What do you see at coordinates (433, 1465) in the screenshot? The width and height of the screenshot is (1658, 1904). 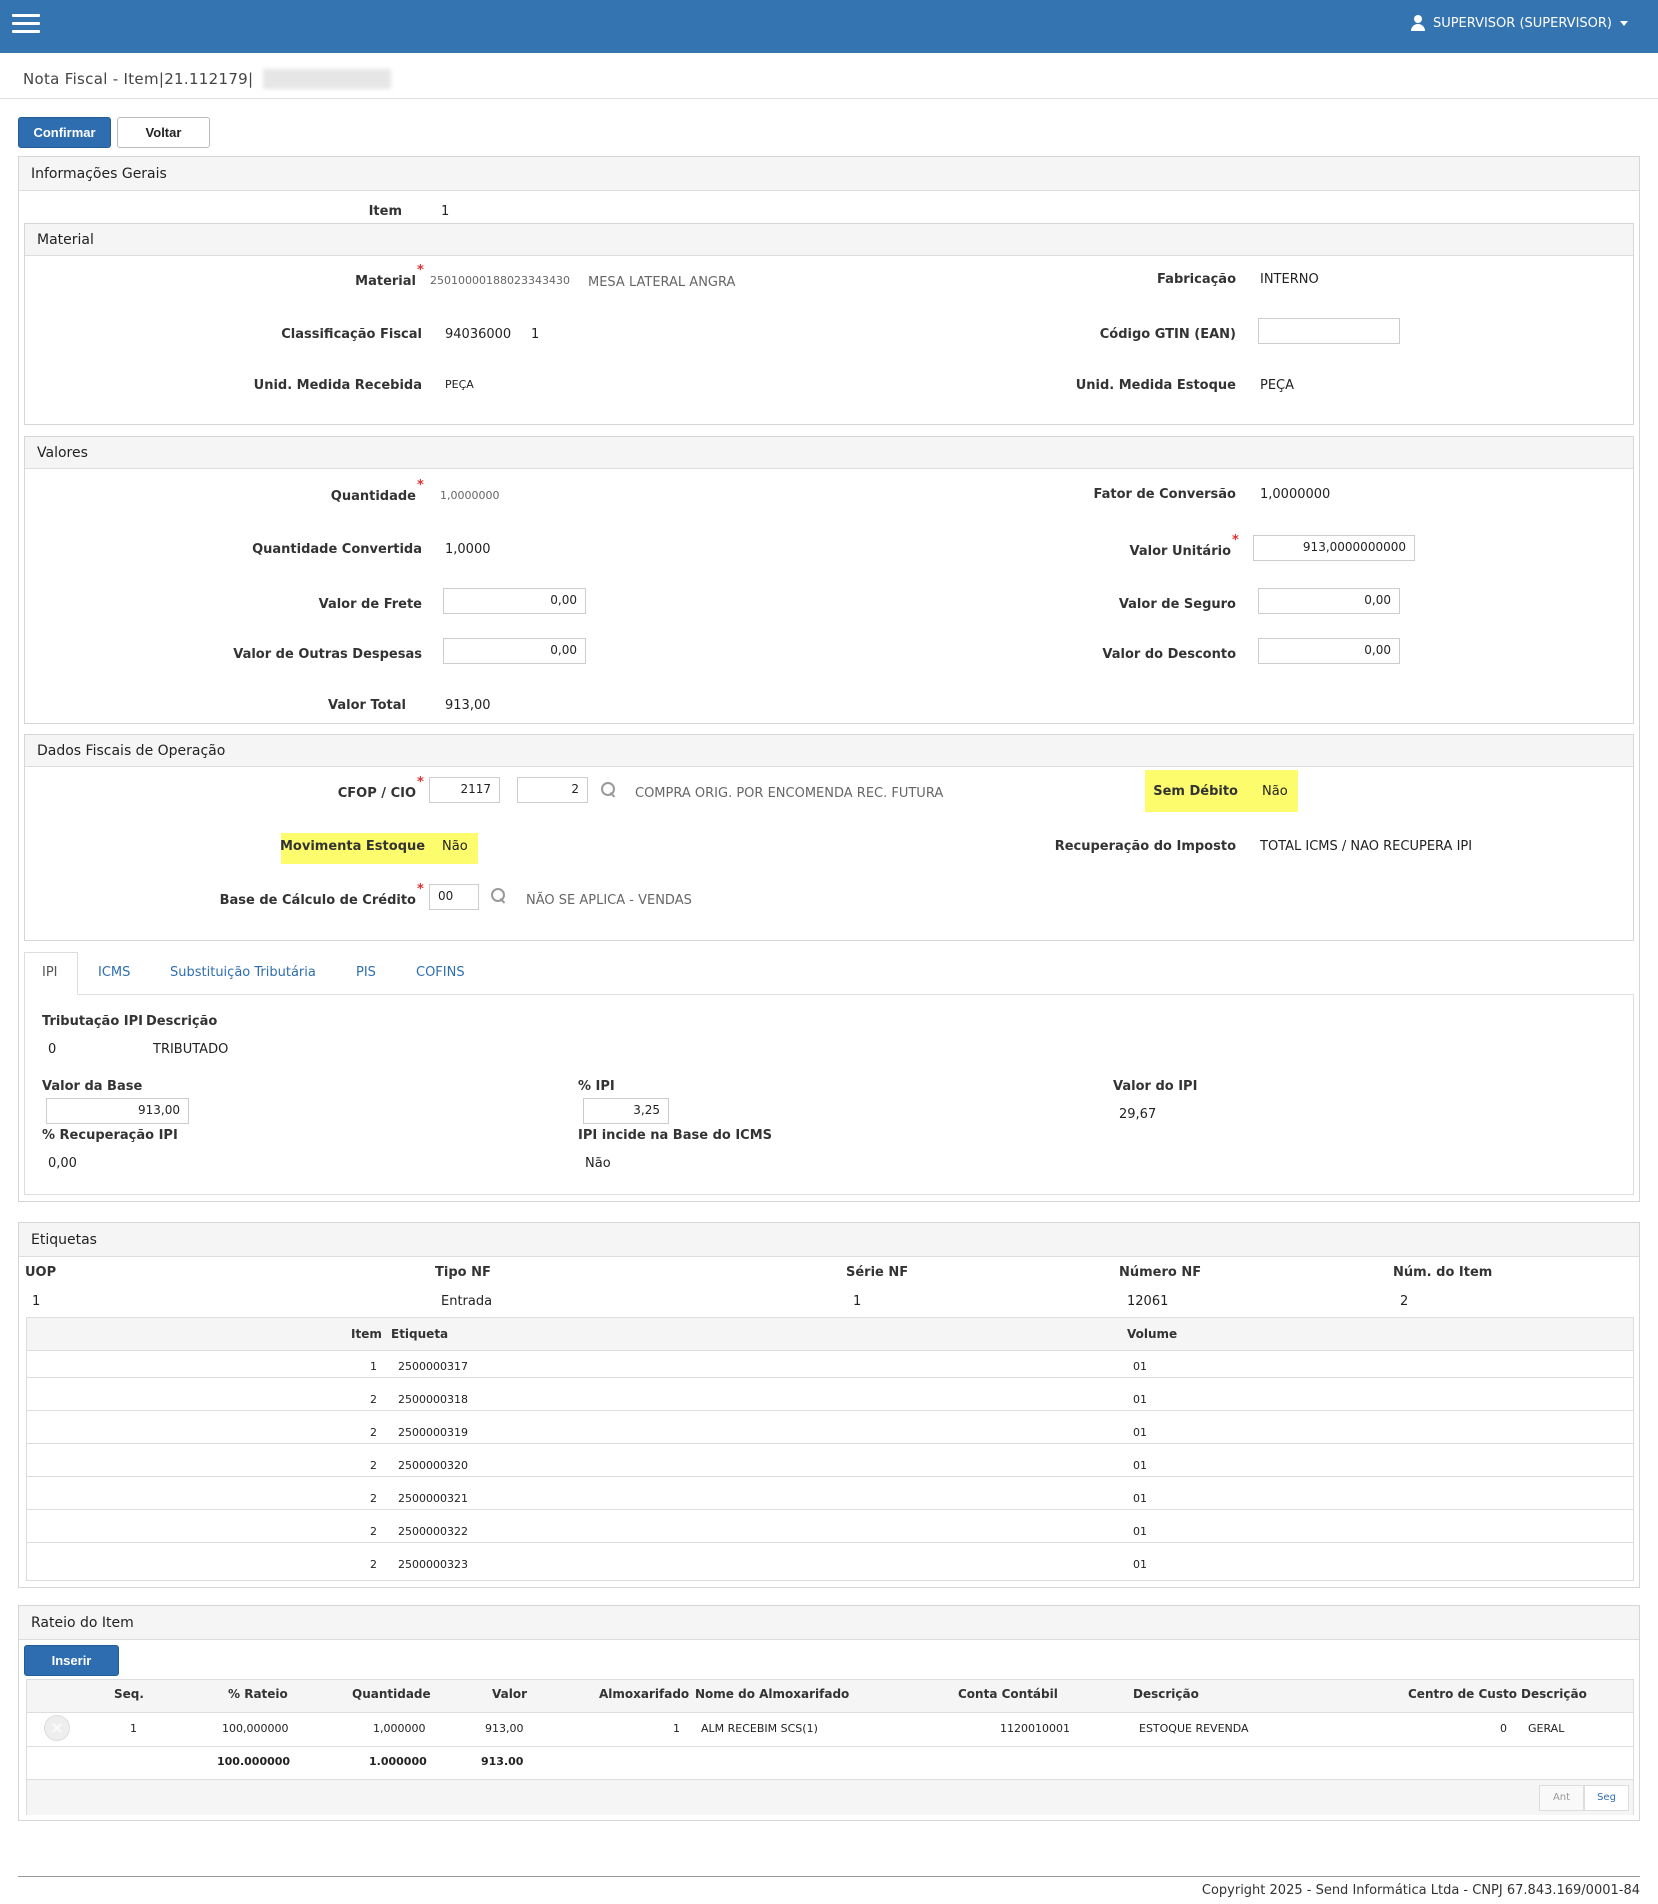 I see `table-cell-etiqueta: 2500000320` at bounding box center [433, 1465].